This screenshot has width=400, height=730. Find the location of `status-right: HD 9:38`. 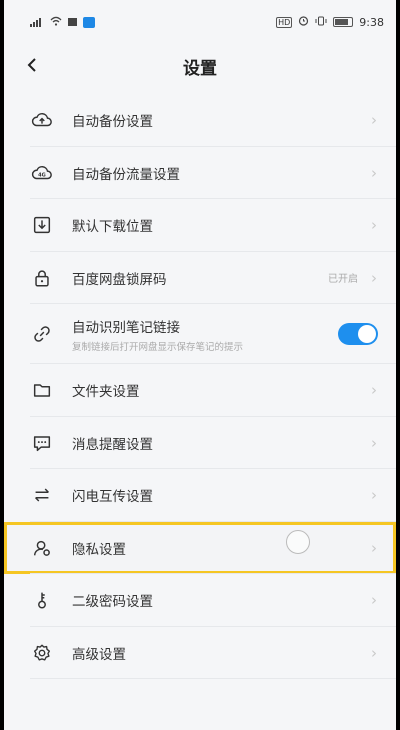

status-right: HD 9:38 is located at coordinates (330, 22).